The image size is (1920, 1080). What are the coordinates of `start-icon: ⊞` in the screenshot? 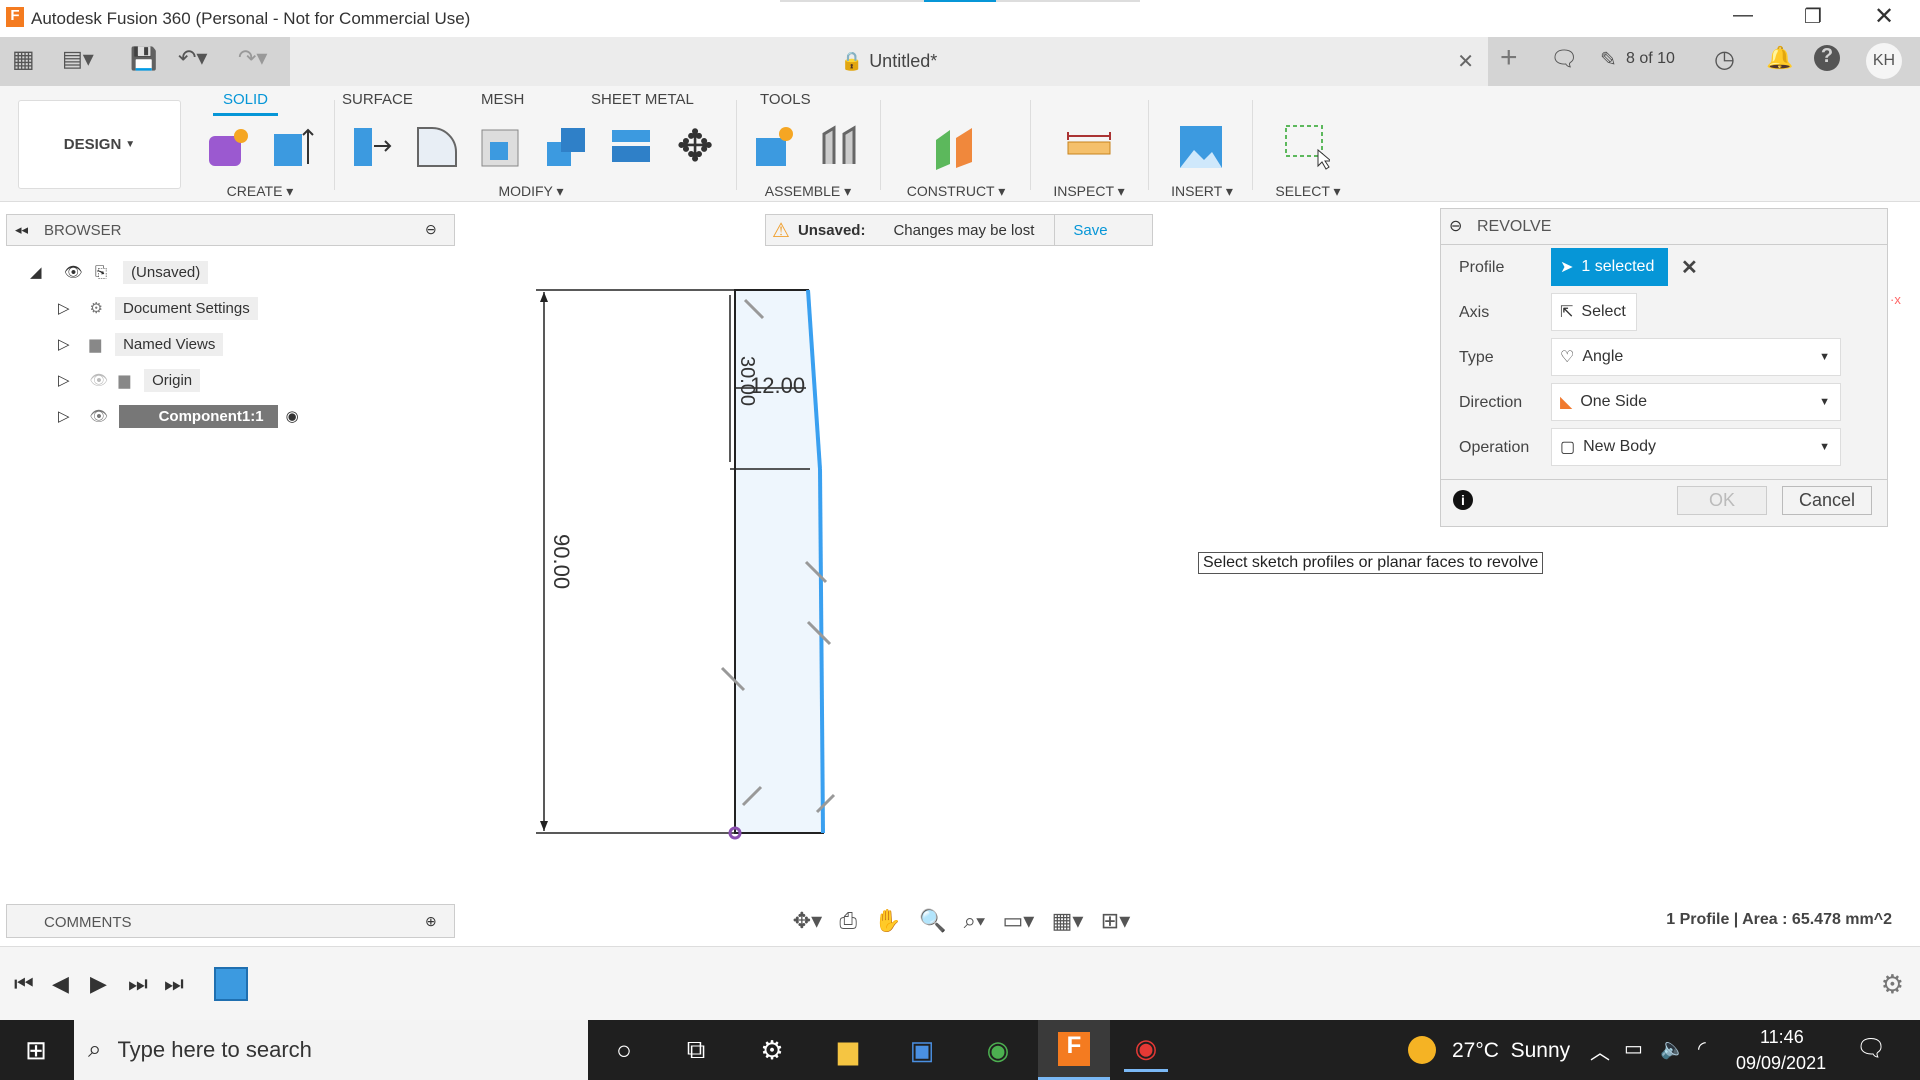 It's located at (36, 1050).